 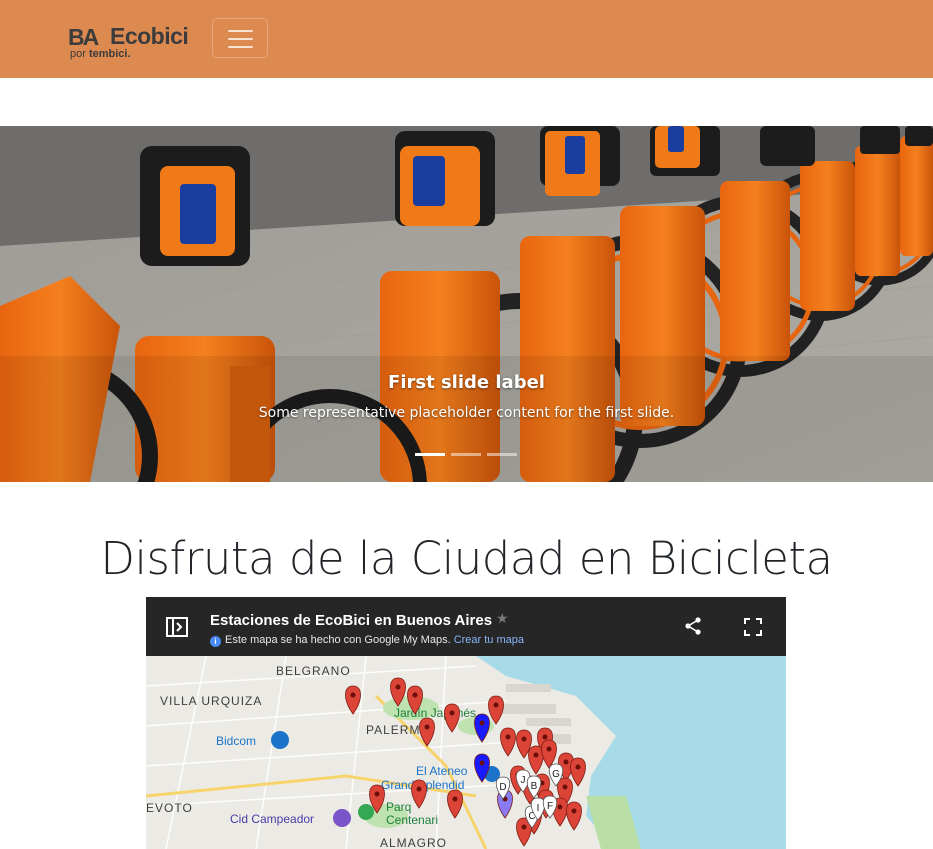 What do you see at coordinates (100, 54) in the screenshot?
I see `brand-subtitle: por tembici.` at bounding box center [100, 54].